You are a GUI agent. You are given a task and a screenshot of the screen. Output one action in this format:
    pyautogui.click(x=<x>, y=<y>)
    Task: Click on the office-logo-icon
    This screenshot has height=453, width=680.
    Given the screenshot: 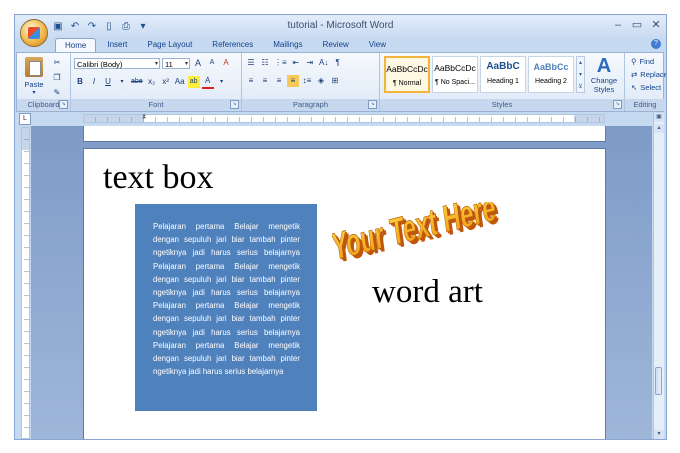 What is the action you would take?
    pyautogui.click(x=34, y=33)
    